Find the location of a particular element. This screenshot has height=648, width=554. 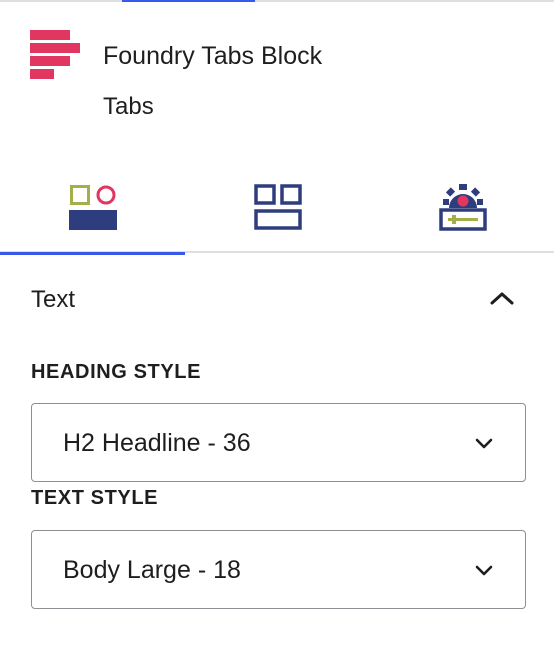

heading-style-label: HEADING STYLE is located at coordinates (116, 372).